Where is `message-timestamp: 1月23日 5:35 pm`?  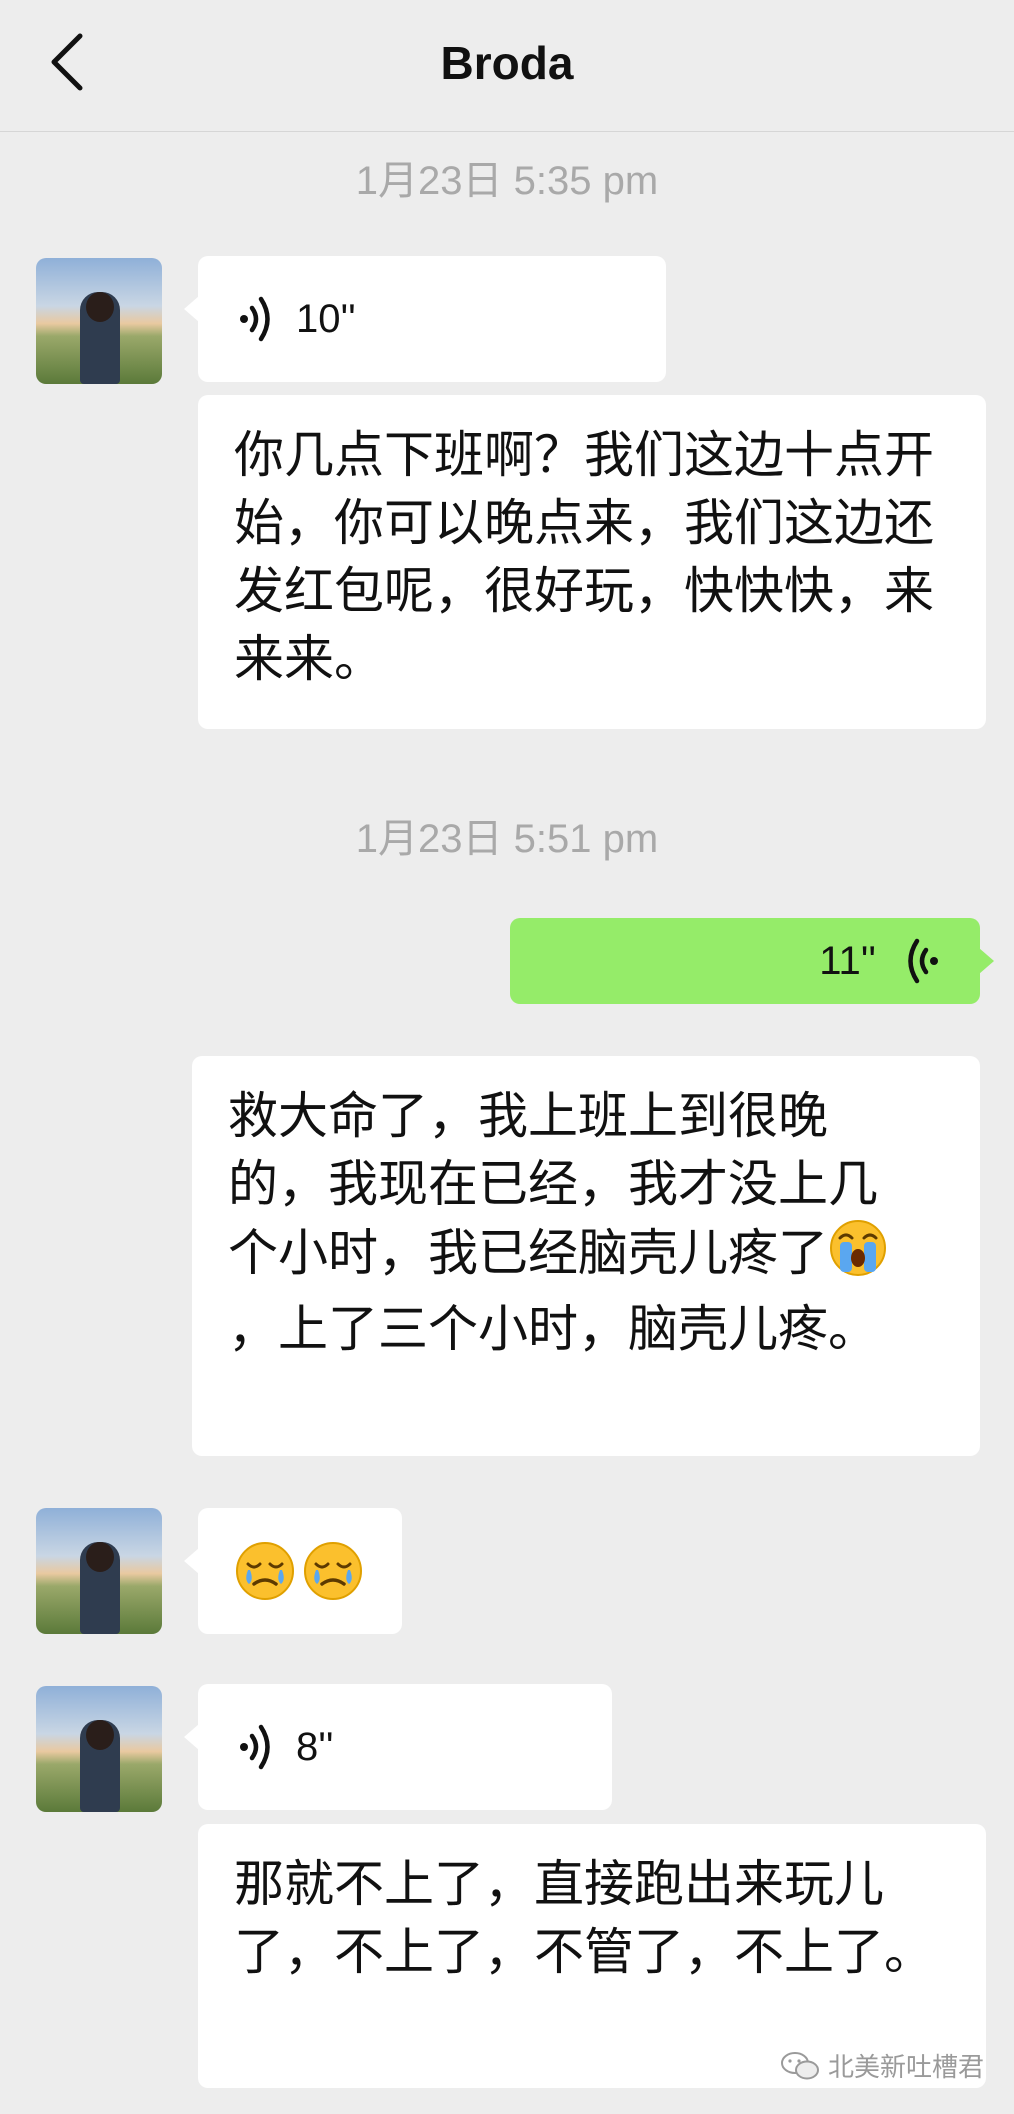 message-timestamp: 1月23日 5:35 pm is located at coordinates (507, 181).